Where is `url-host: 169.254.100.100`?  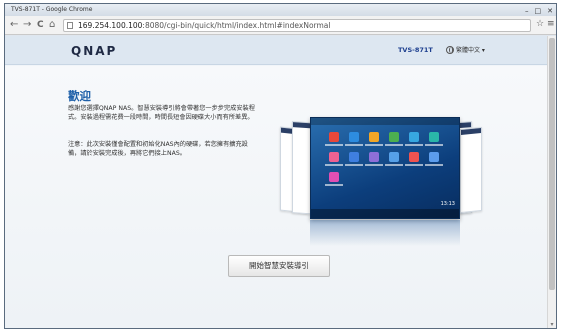
url-host: 169.254.100.100 is located at coordinates (110, 25).